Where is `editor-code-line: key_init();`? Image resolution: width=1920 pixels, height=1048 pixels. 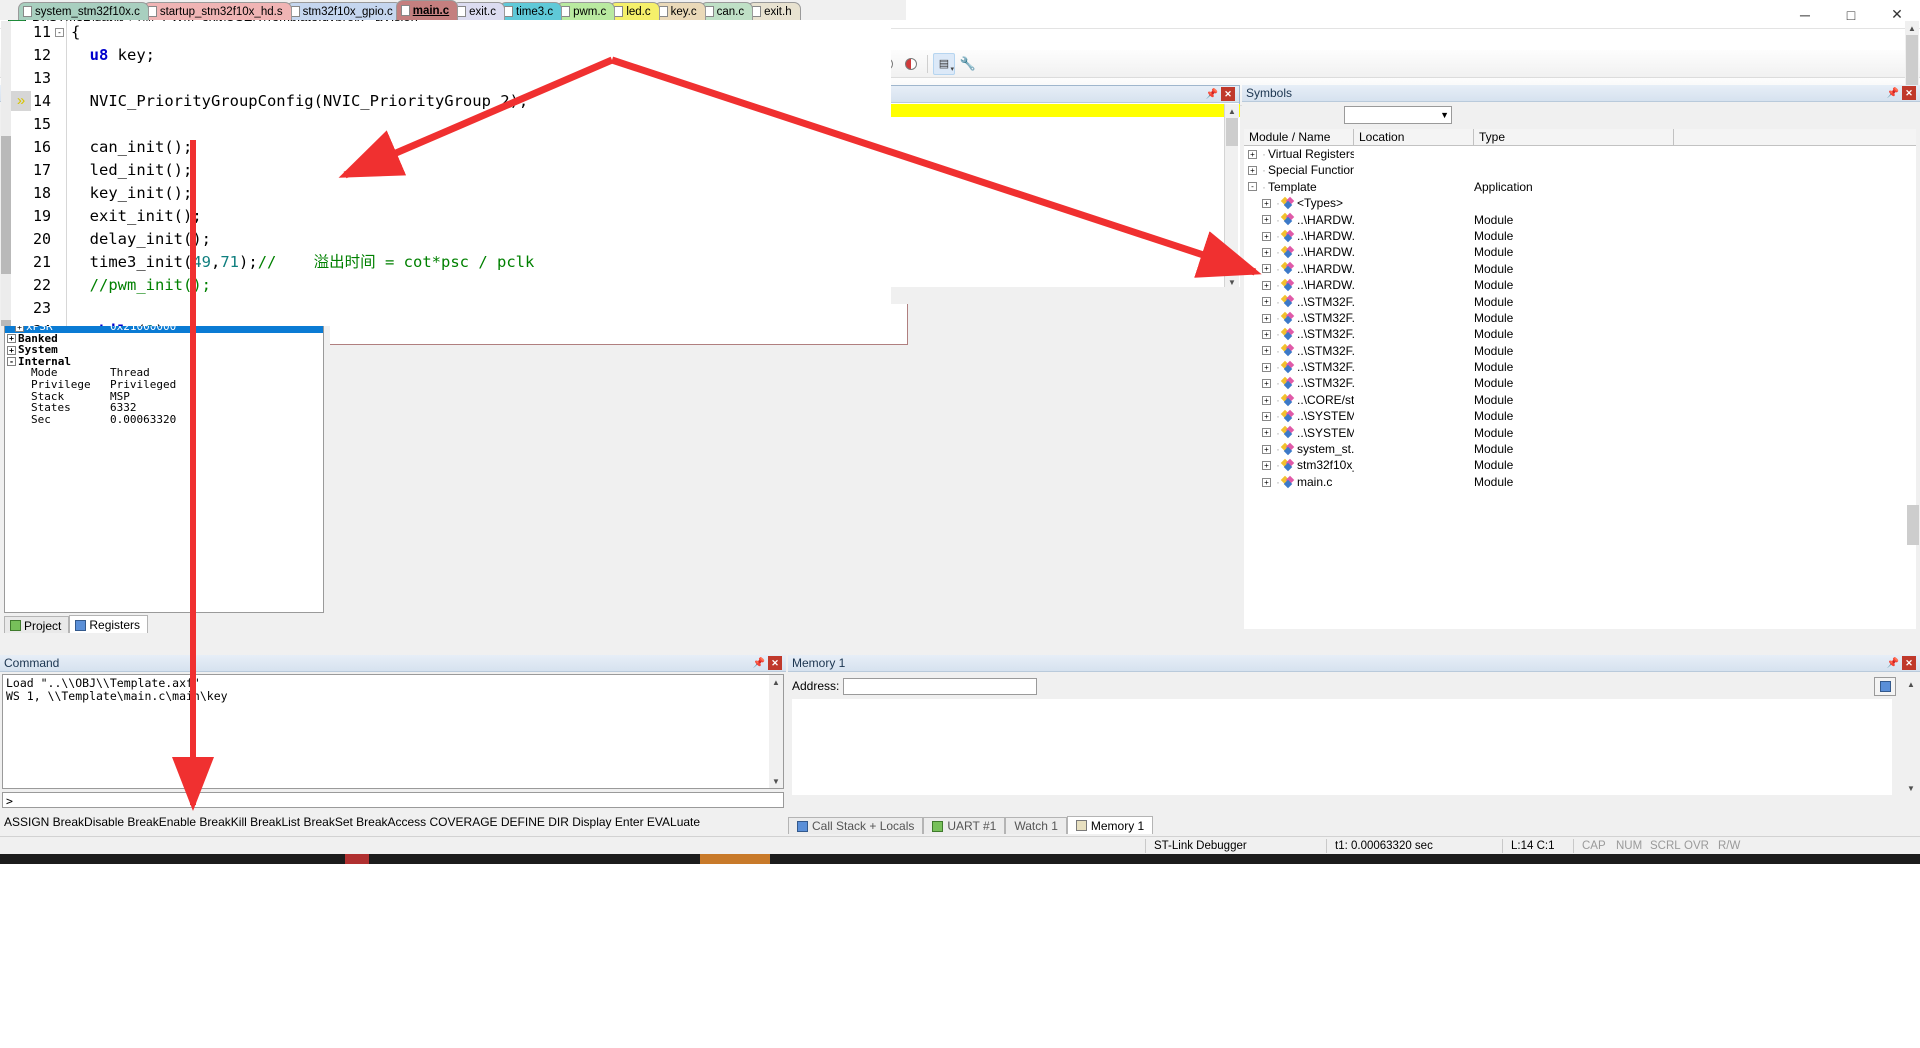 editor-code-line: key_init(); is located at coordinates (481, 193).